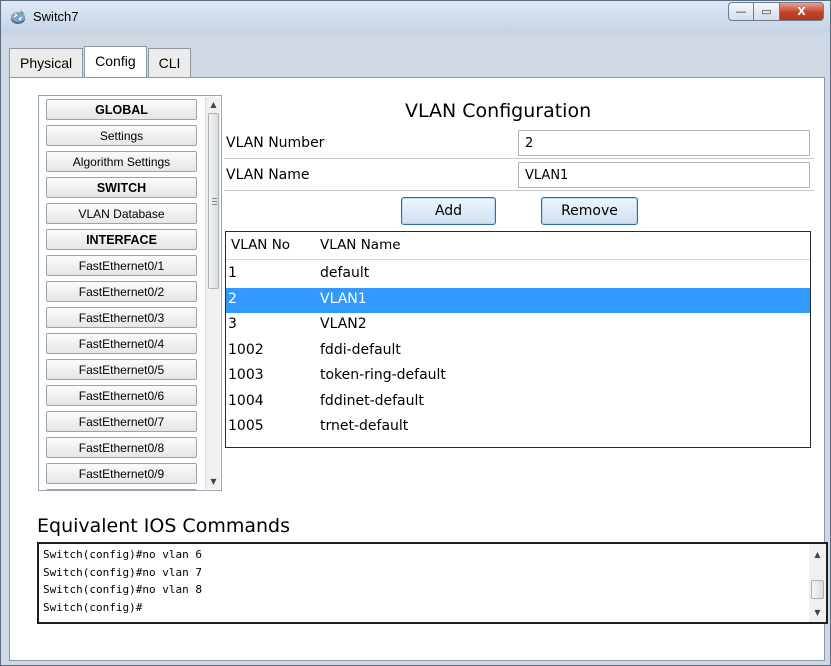  I want to click on sidebar-item: FastEthernet0/1, so click(121, 265).